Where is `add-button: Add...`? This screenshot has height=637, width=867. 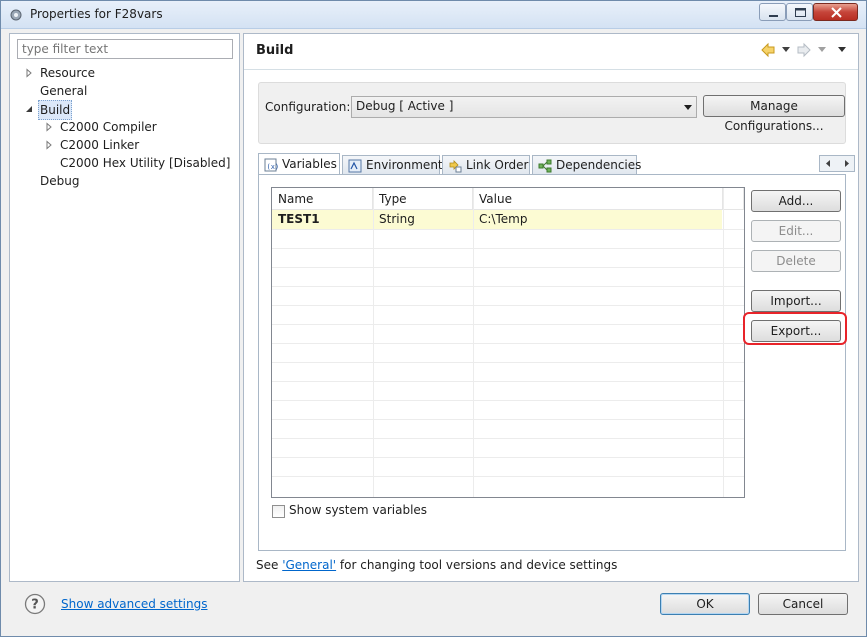
add-button: Add... is located at coordinates (796, 201).